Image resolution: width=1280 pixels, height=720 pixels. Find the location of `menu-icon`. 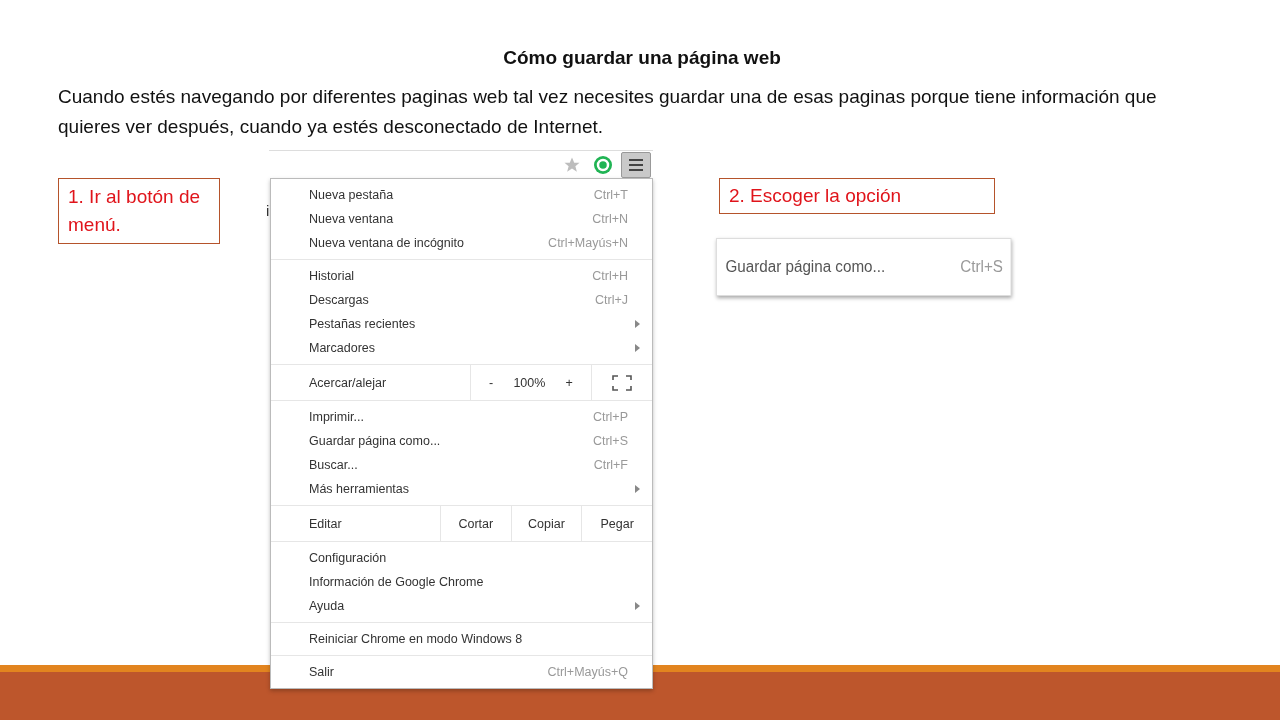

menu-icon is located at coordinates (636, 164).